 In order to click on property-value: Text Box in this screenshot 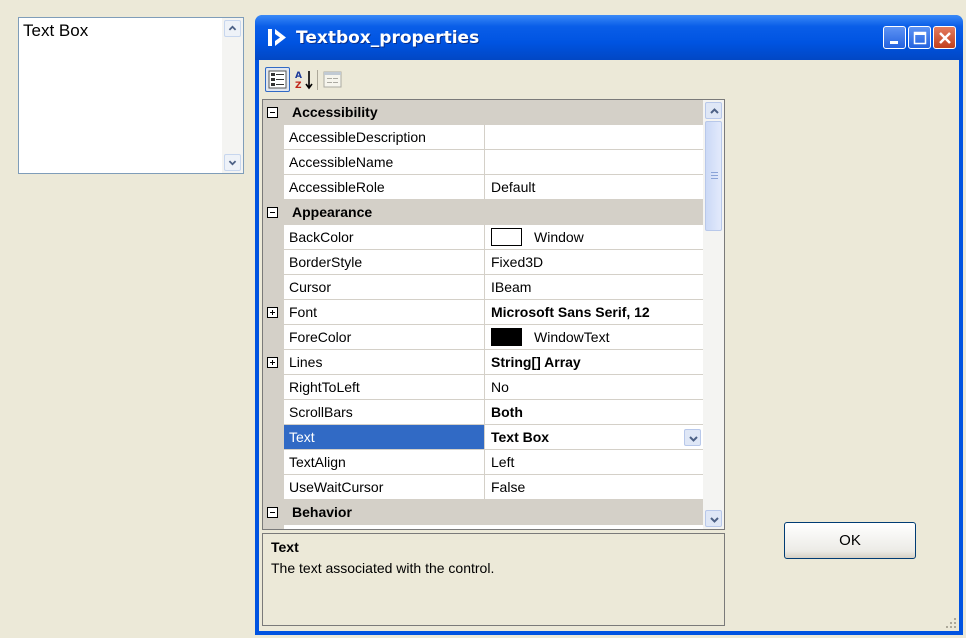, I will do `click(595, 437)`.